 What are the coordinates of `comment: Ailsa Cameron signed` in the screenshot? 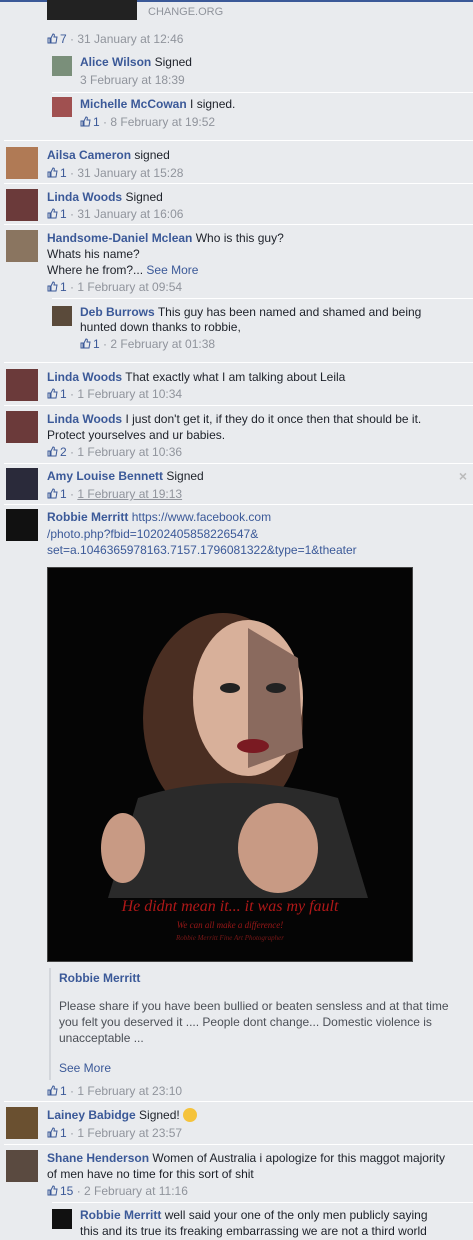 It's located at (108, 155).